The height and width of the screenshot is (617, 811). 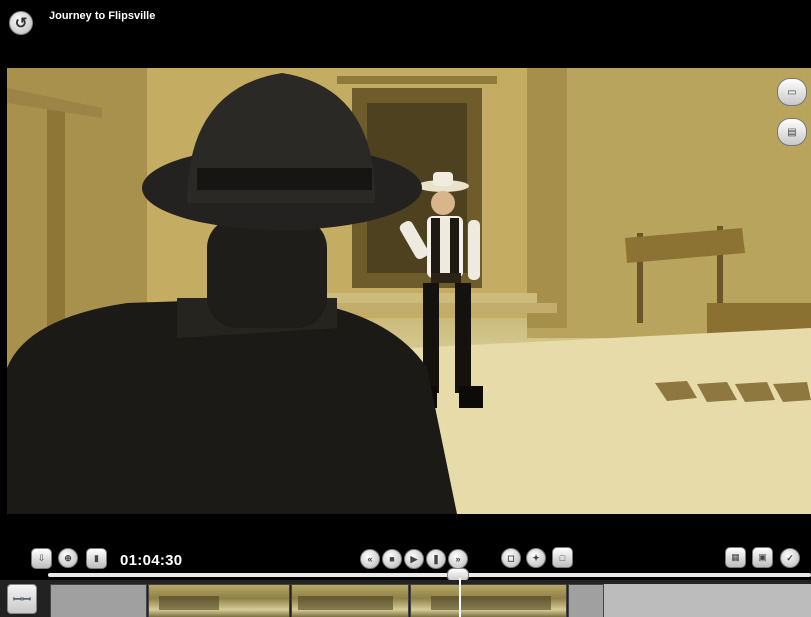 What do you see at coordinates (414, 559) in the screenshot?
I see `play-icon: ▶` at bounding box center [414, 559].